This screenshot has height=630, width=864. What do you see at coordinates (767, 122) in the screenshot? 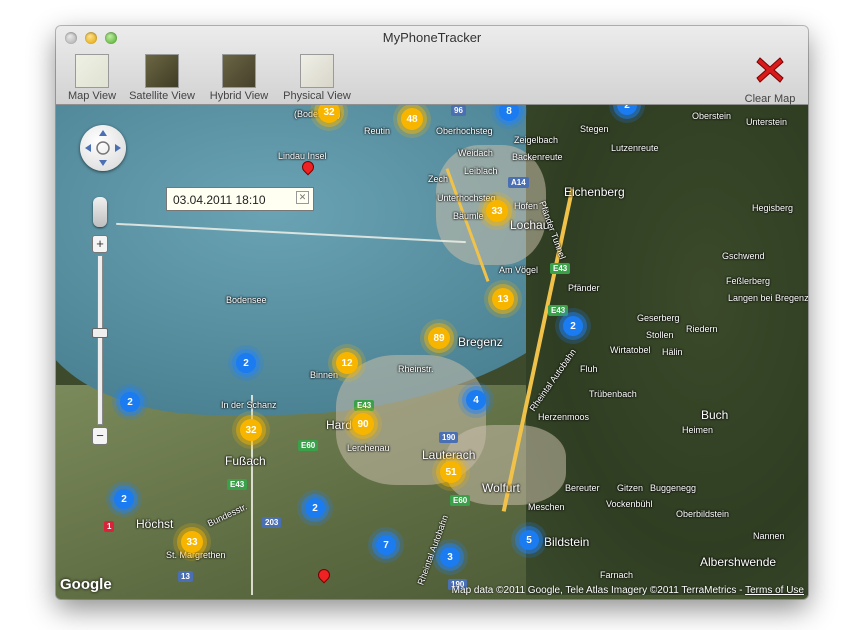
I see `place-label: Unterstein` at bounding box center [767, 122].